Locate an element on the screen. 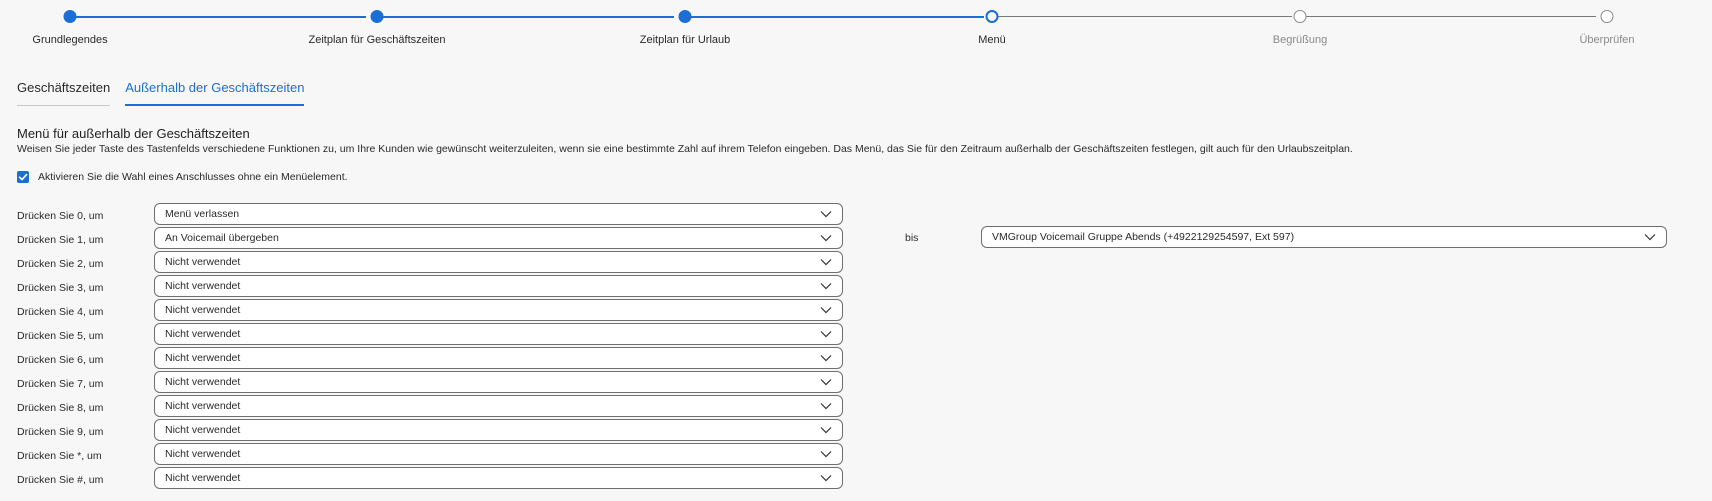 This screenshot has width=1712, height=501. key-action-select: An Voicemail übergeben is located at coordinates (498, 238).